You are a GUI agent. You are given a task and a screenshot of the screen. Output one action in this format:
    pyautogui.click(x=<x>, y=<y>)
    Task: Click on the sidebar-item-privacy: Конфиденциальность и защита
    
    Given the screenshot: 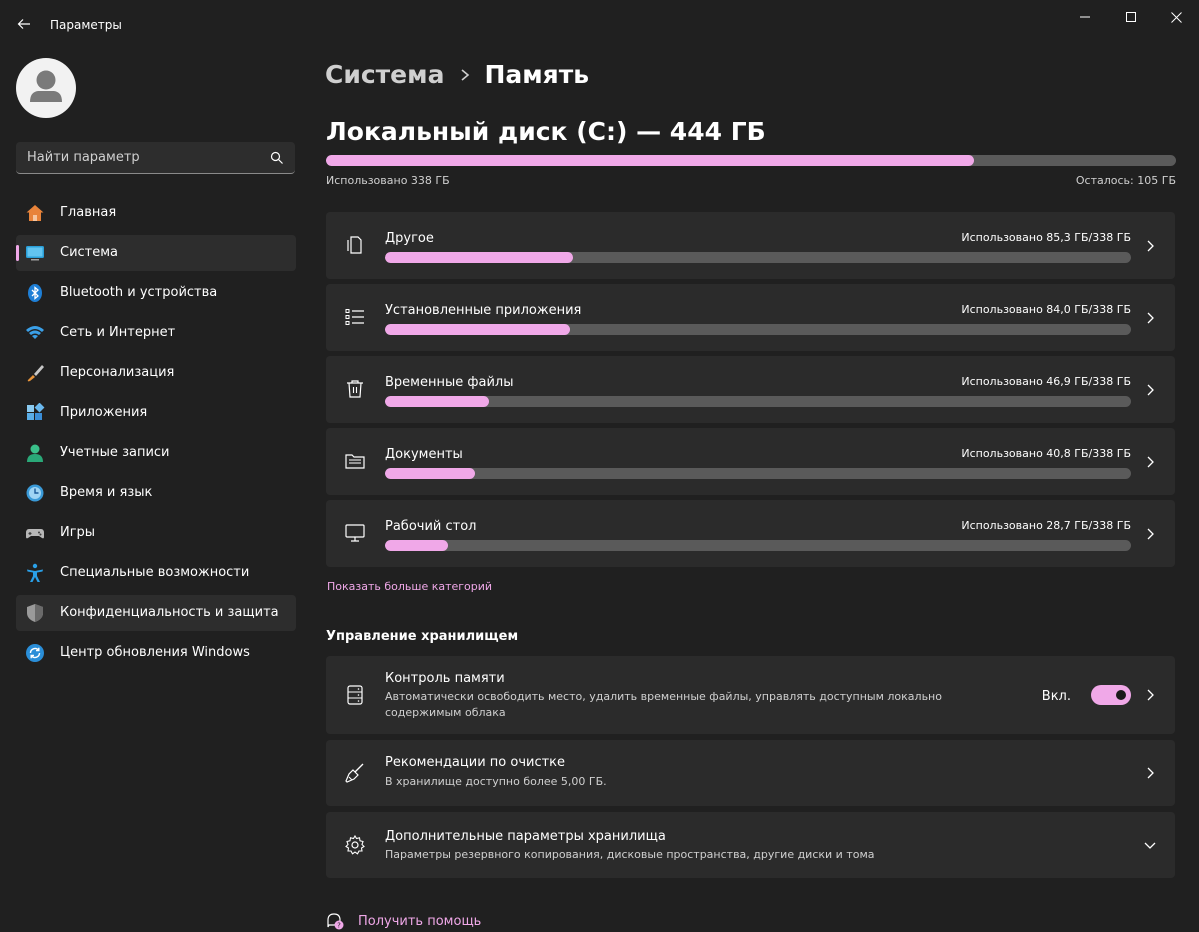 What is the action you would take?
    pyautogui.click(x=156, y=613)
    